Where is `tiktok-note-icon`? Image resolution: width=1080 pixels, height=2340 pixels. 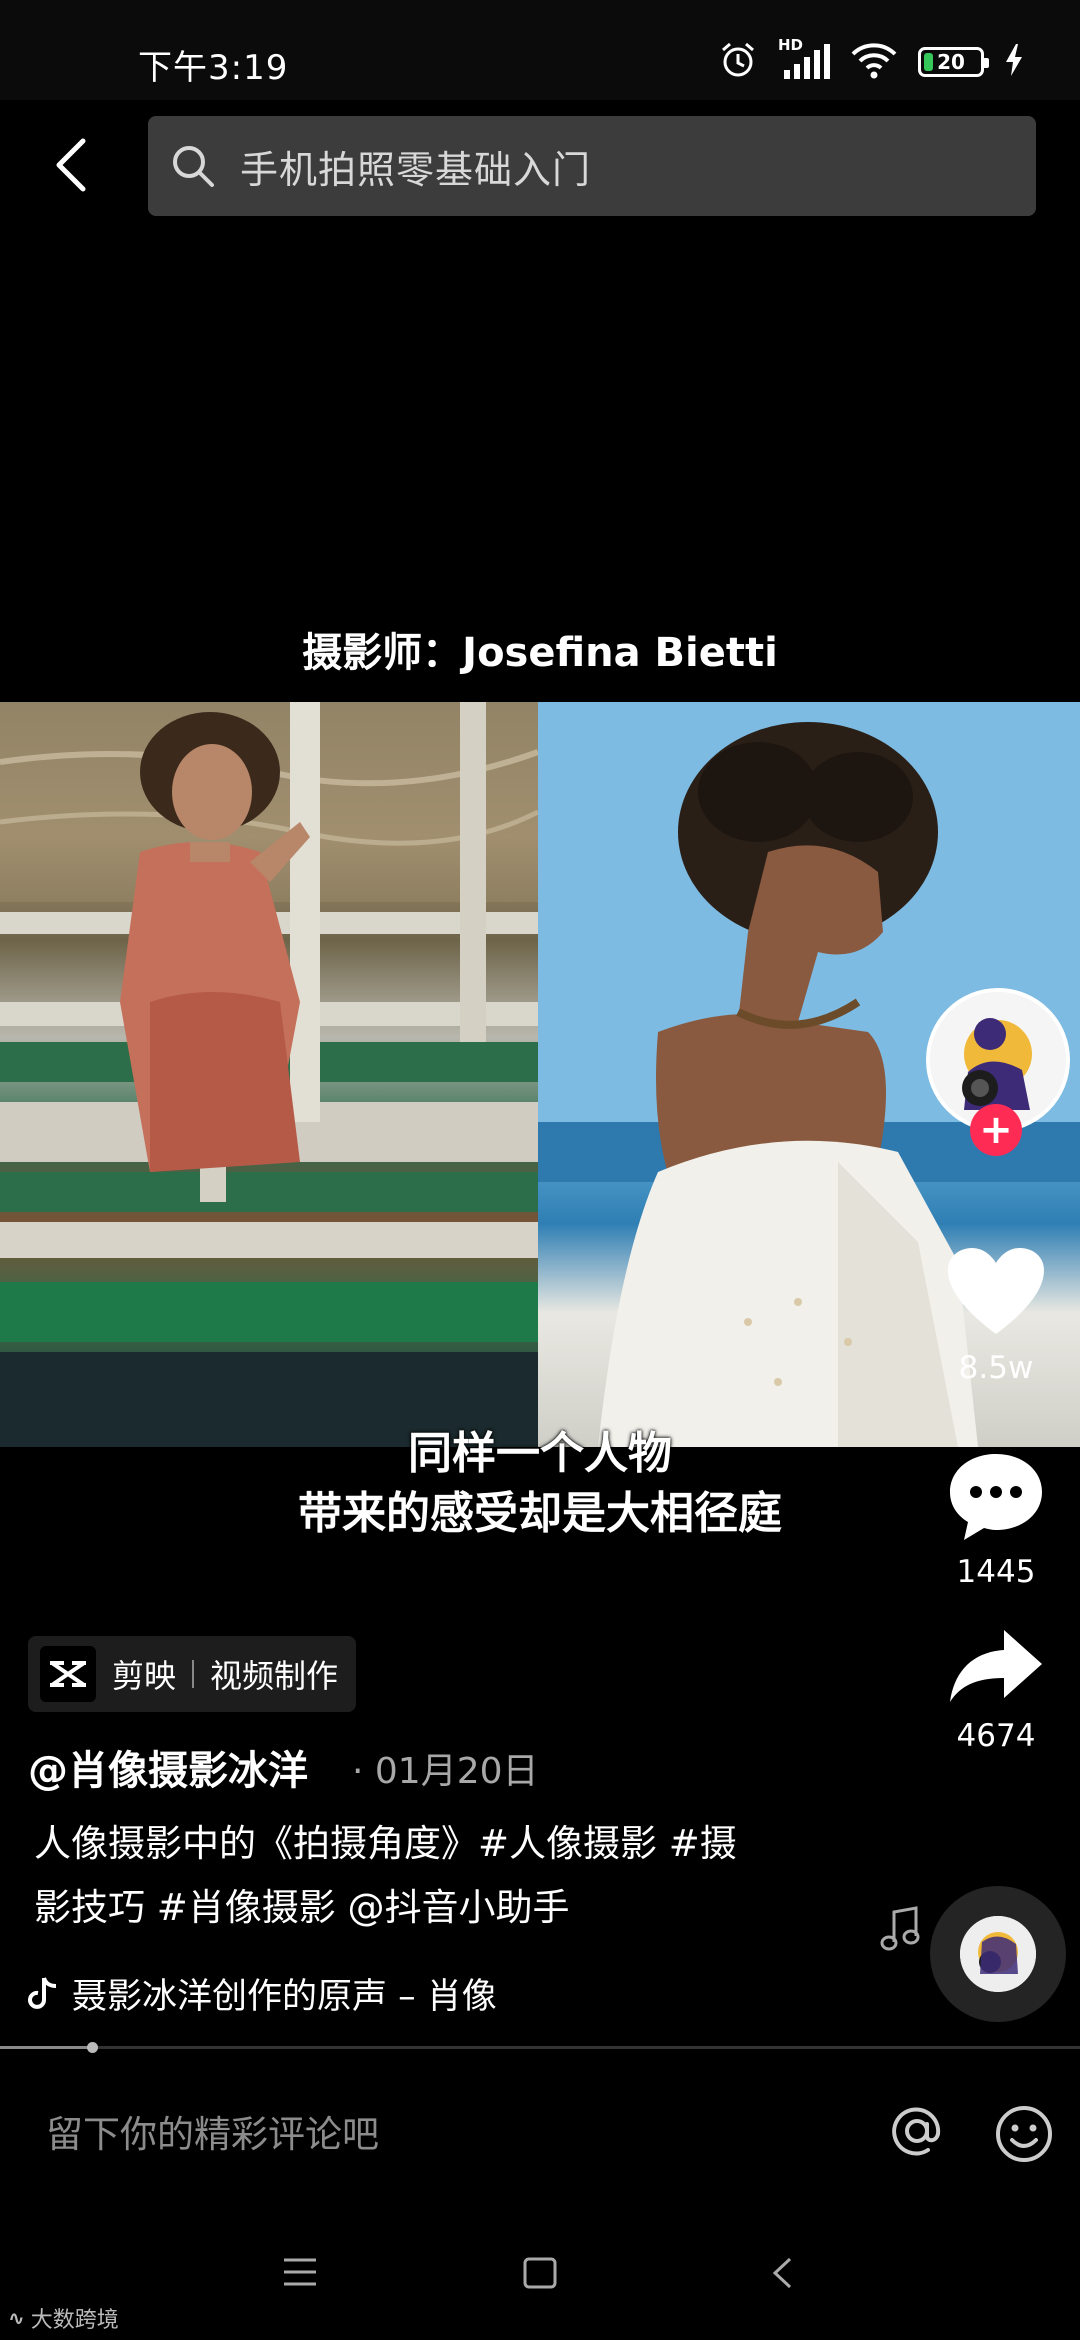 tiktok-note-icon is located at coordinates (42, 1992).